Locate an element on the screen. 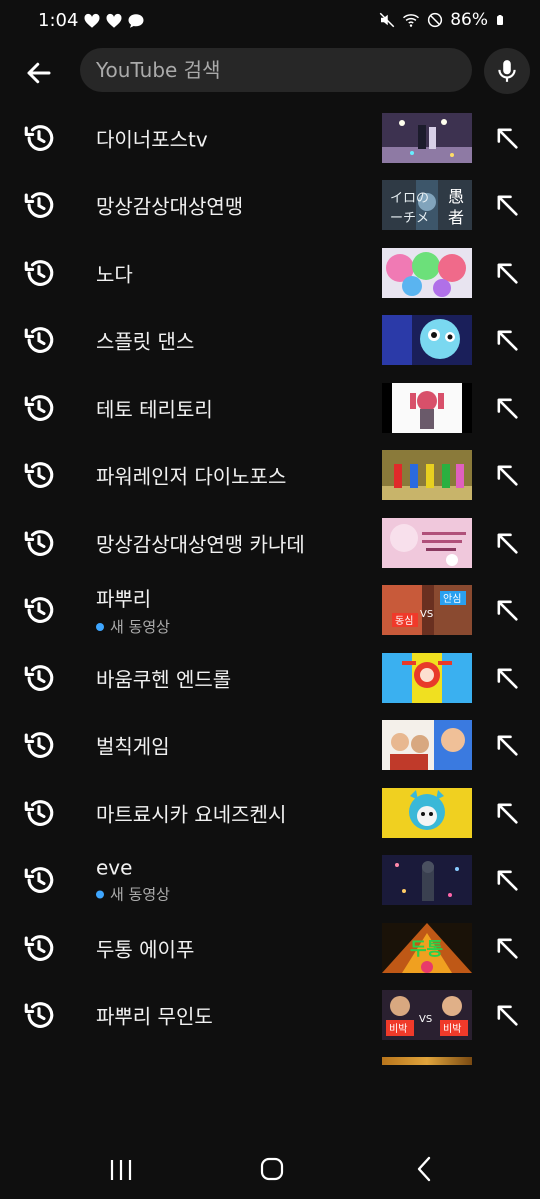 This screenshot has width=540, height=1199. status-bar: 1:04 86% is located at coordinates (270, 21).